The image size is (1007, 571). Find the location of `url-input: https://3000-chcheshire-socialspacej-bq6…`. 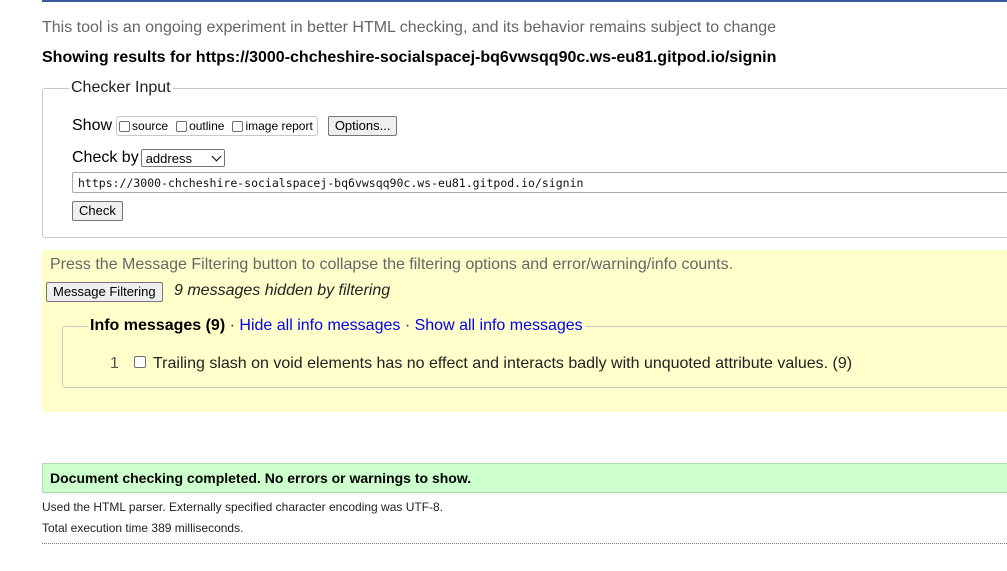

url-input: https://3000-chcheshire-socialspacej-bq6… is located at coordinates (539, 182).